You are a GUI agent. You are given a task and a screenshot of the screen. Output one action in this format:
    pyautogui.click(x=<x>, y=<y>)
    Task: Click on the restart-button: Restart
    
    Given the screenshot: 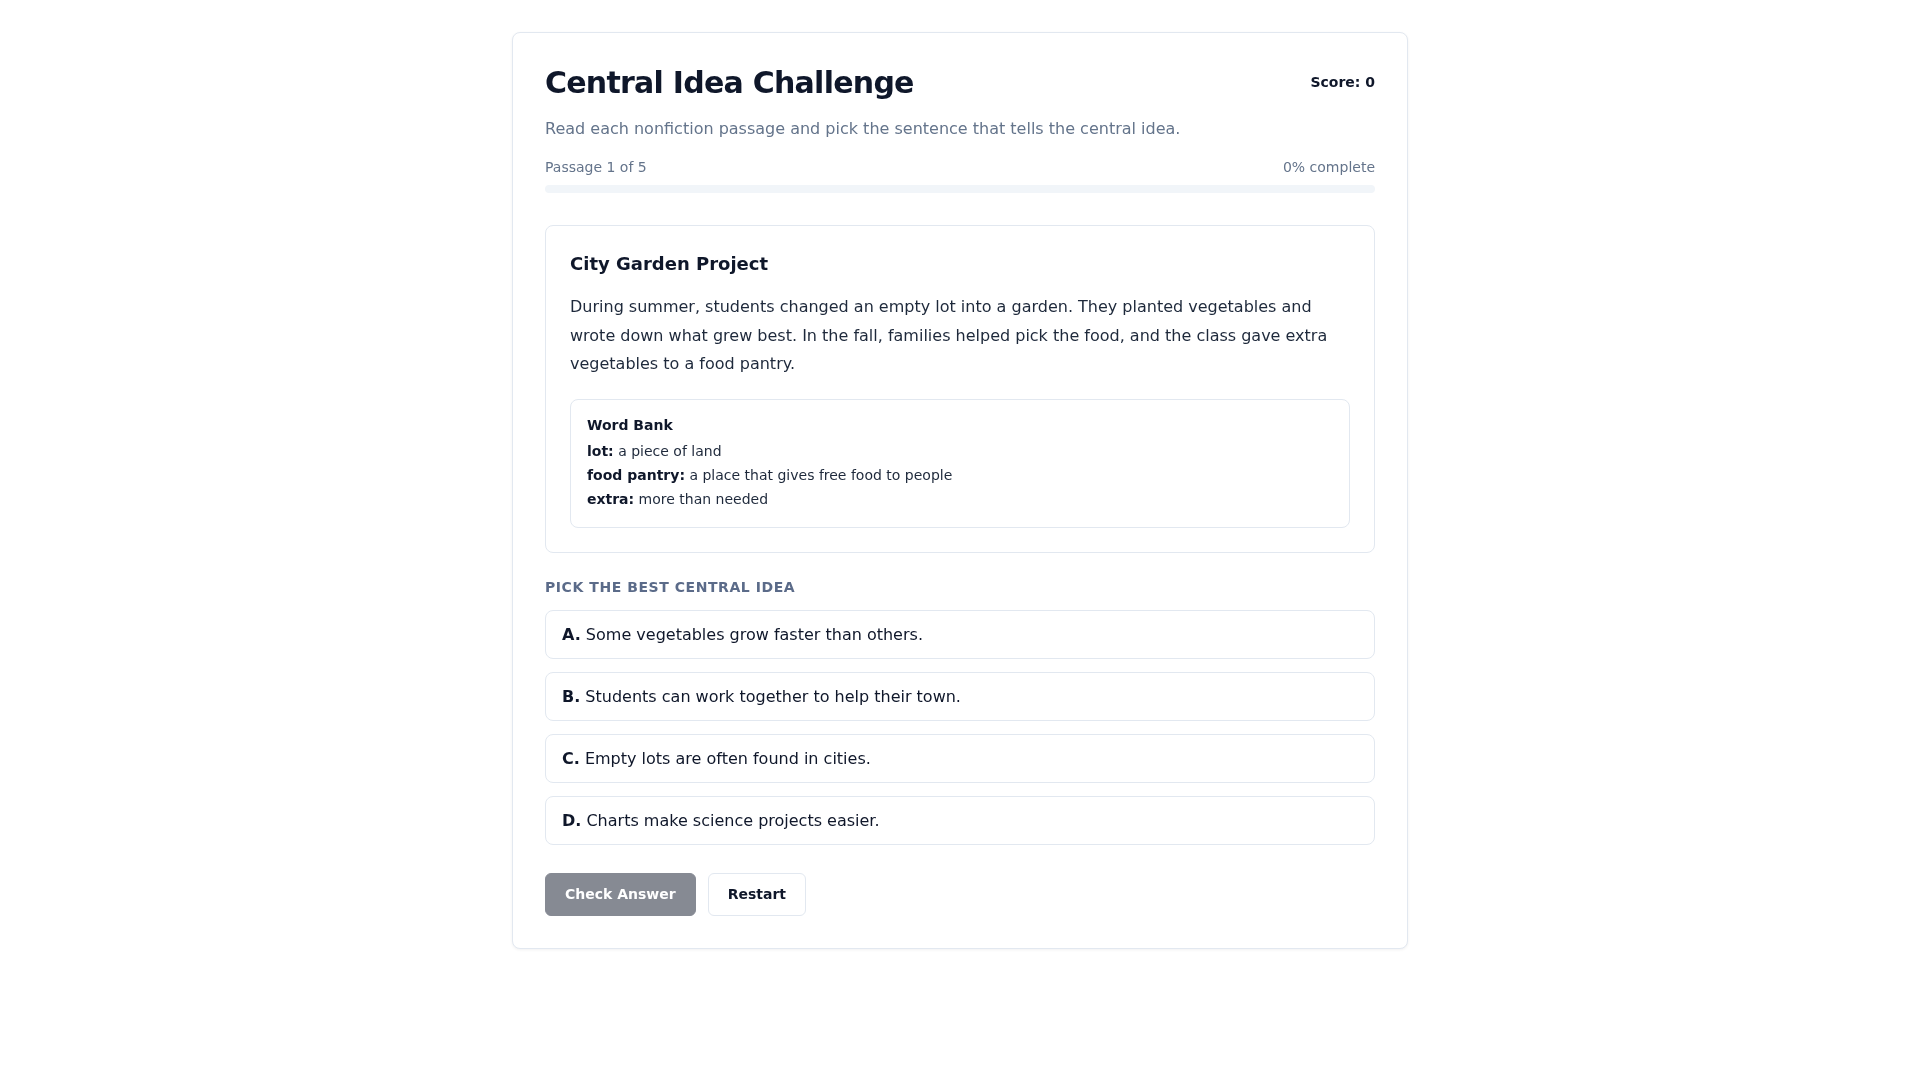 What is the action you would take?
    pyautogui.click(x=757, y=894)
    